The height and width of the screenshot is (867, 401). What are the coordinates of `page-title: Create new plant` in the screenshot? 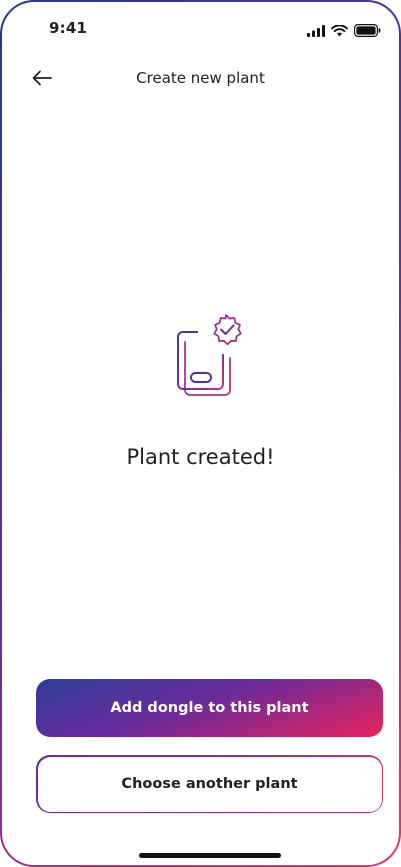 It's located at (200, 78).